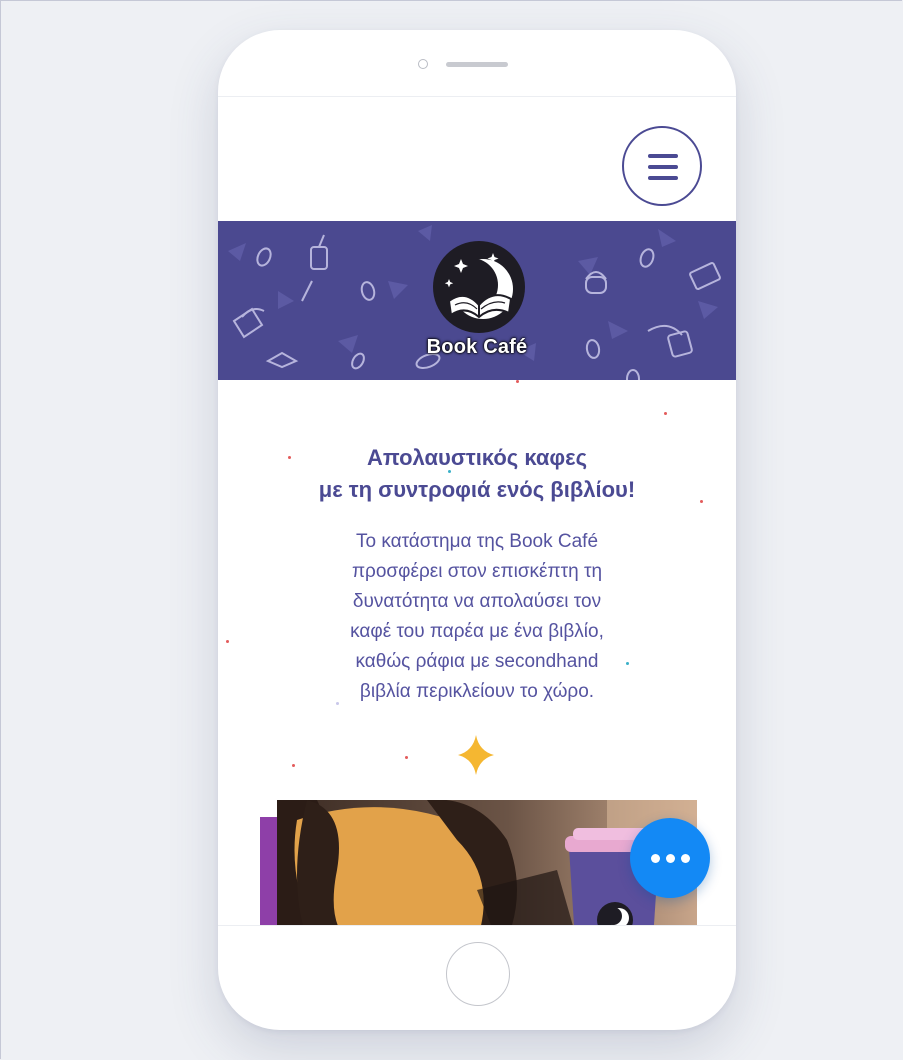 The width and height of the screenshot is (903, 1060). Describe the element at coordinates (478, 974) in the screenshot. I see `phone-home-button` at that location.